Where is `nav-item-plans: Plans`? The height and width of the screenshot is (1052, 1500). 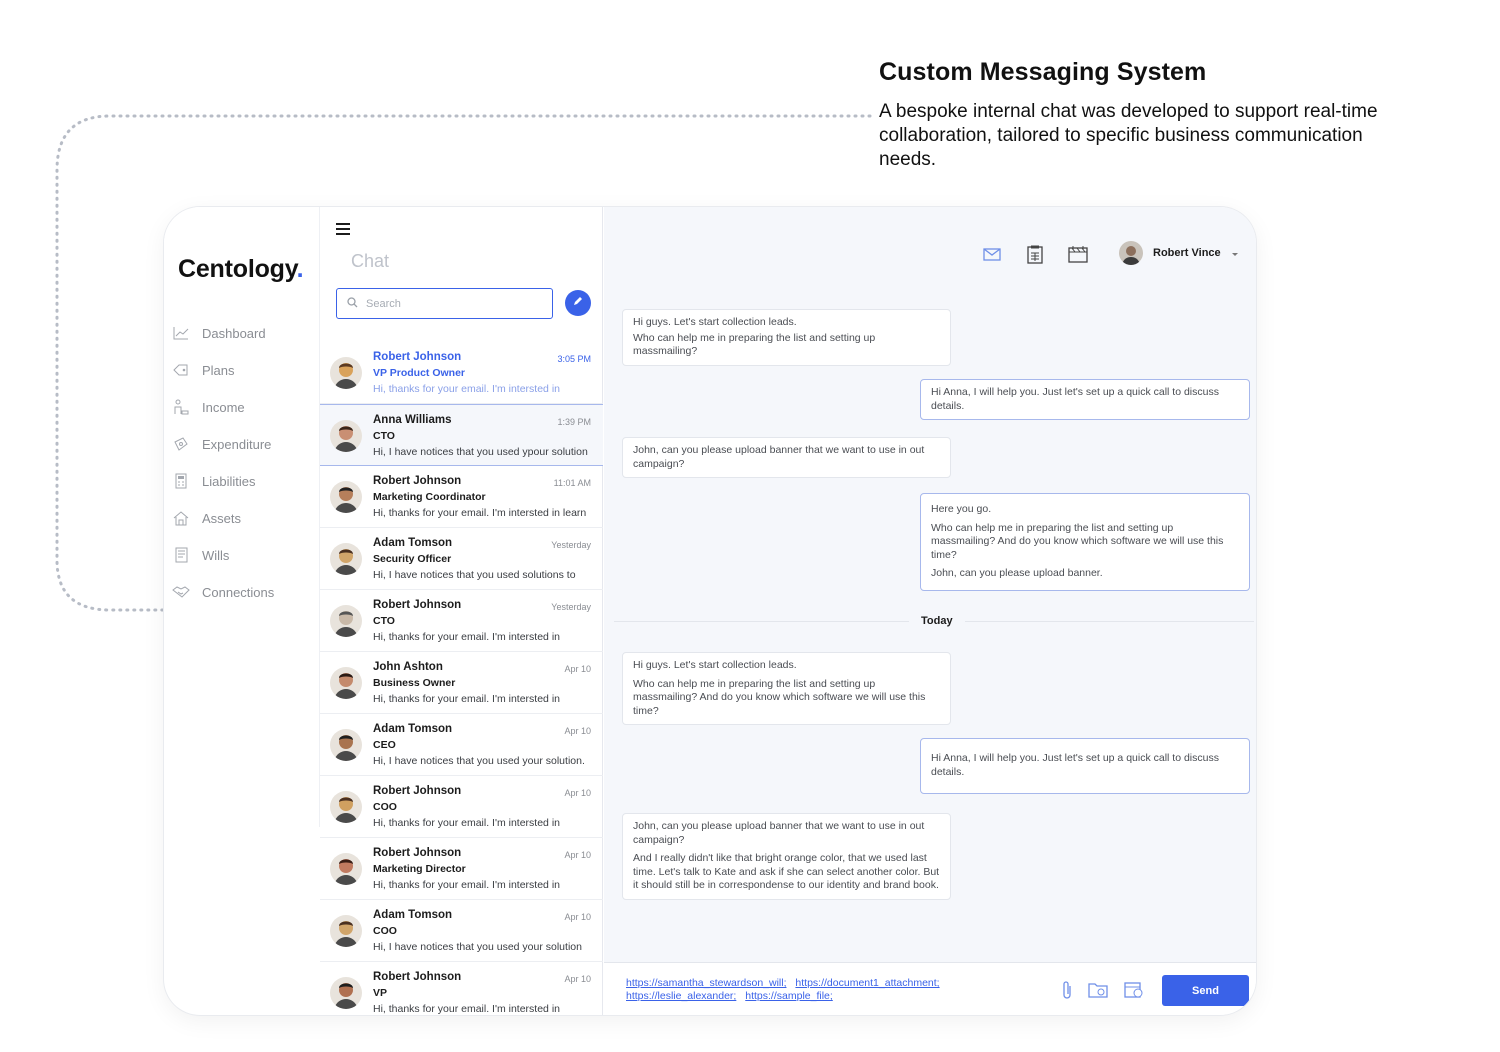 nav-item-plans: Plans is located at coordinates (203, 370).